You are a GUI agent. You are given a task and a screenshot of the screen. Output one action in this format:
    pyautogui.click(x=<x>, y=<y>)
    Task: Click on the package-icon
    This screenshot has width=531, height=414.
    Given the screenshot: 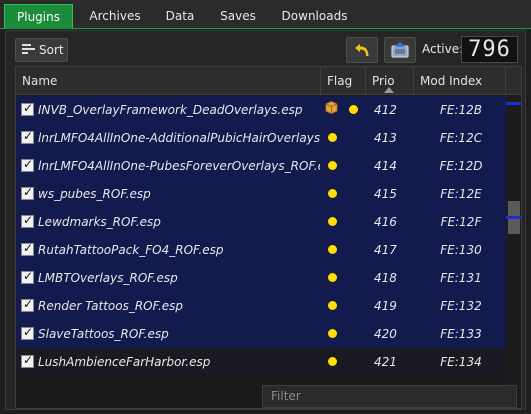 What is the action you would take?
    pyautogui.click(x=331, y=107)
    